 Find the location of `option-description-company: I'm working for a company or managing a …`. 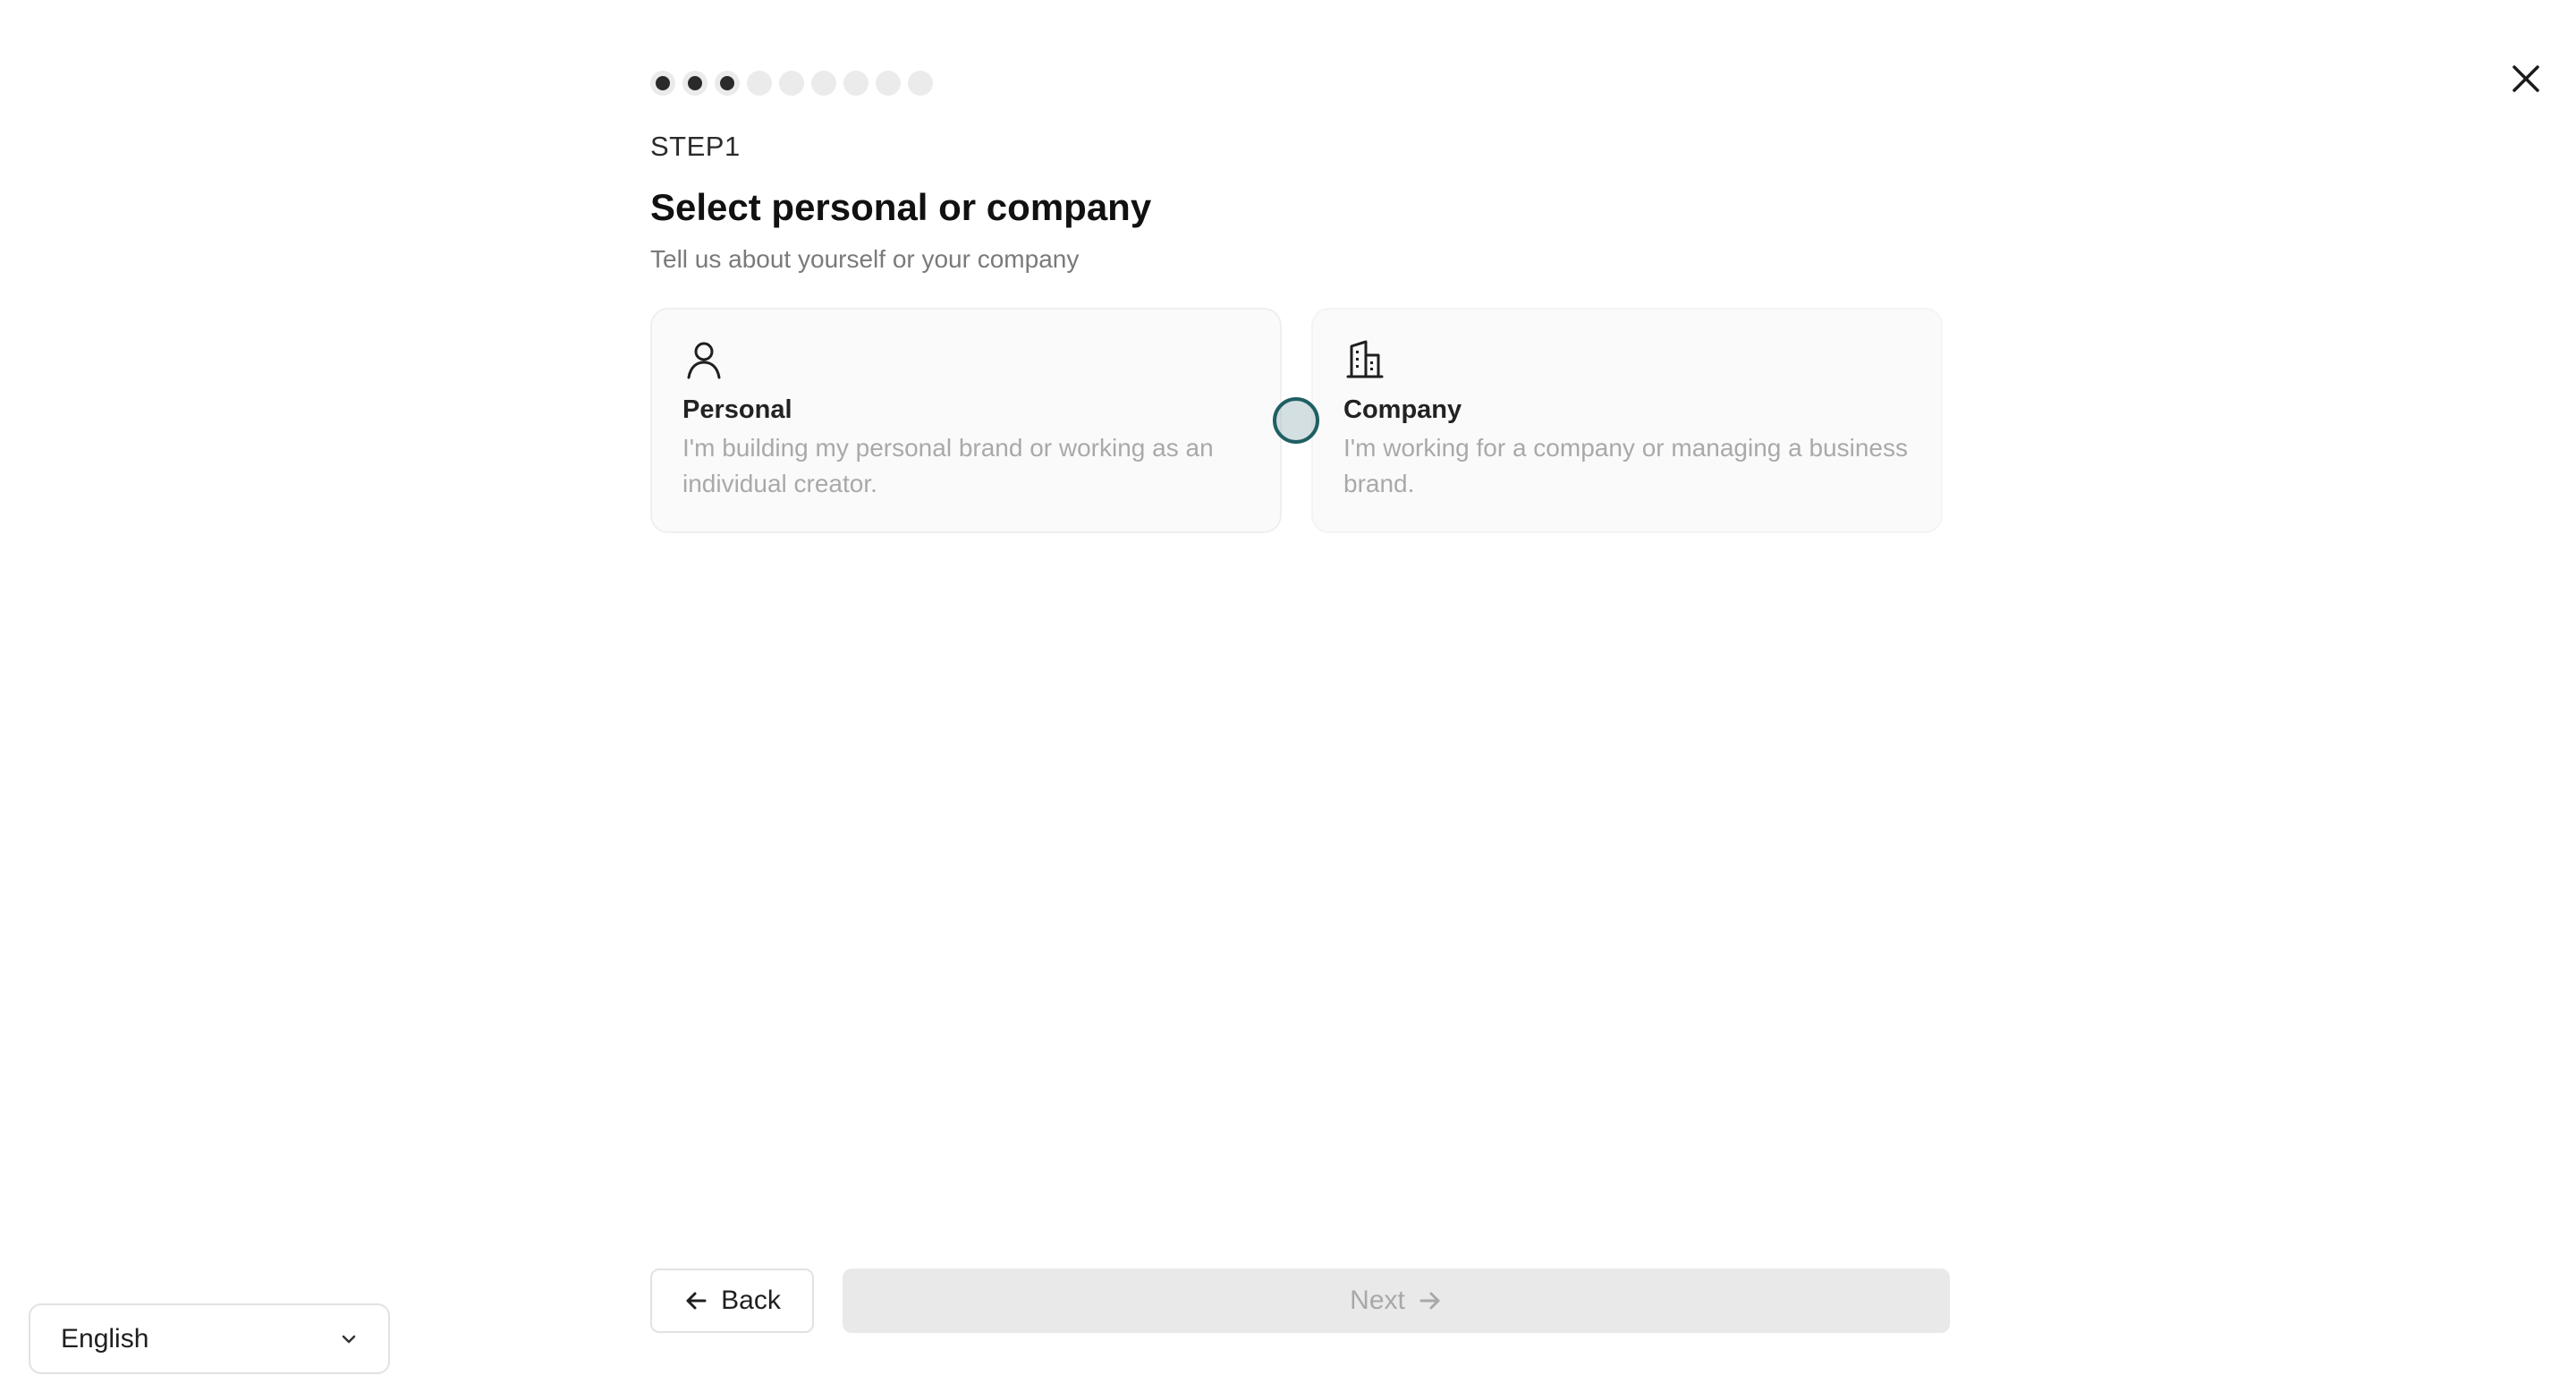

option-description-company: I'm working for a company or managing a … is located at coordinates (1625, 465).